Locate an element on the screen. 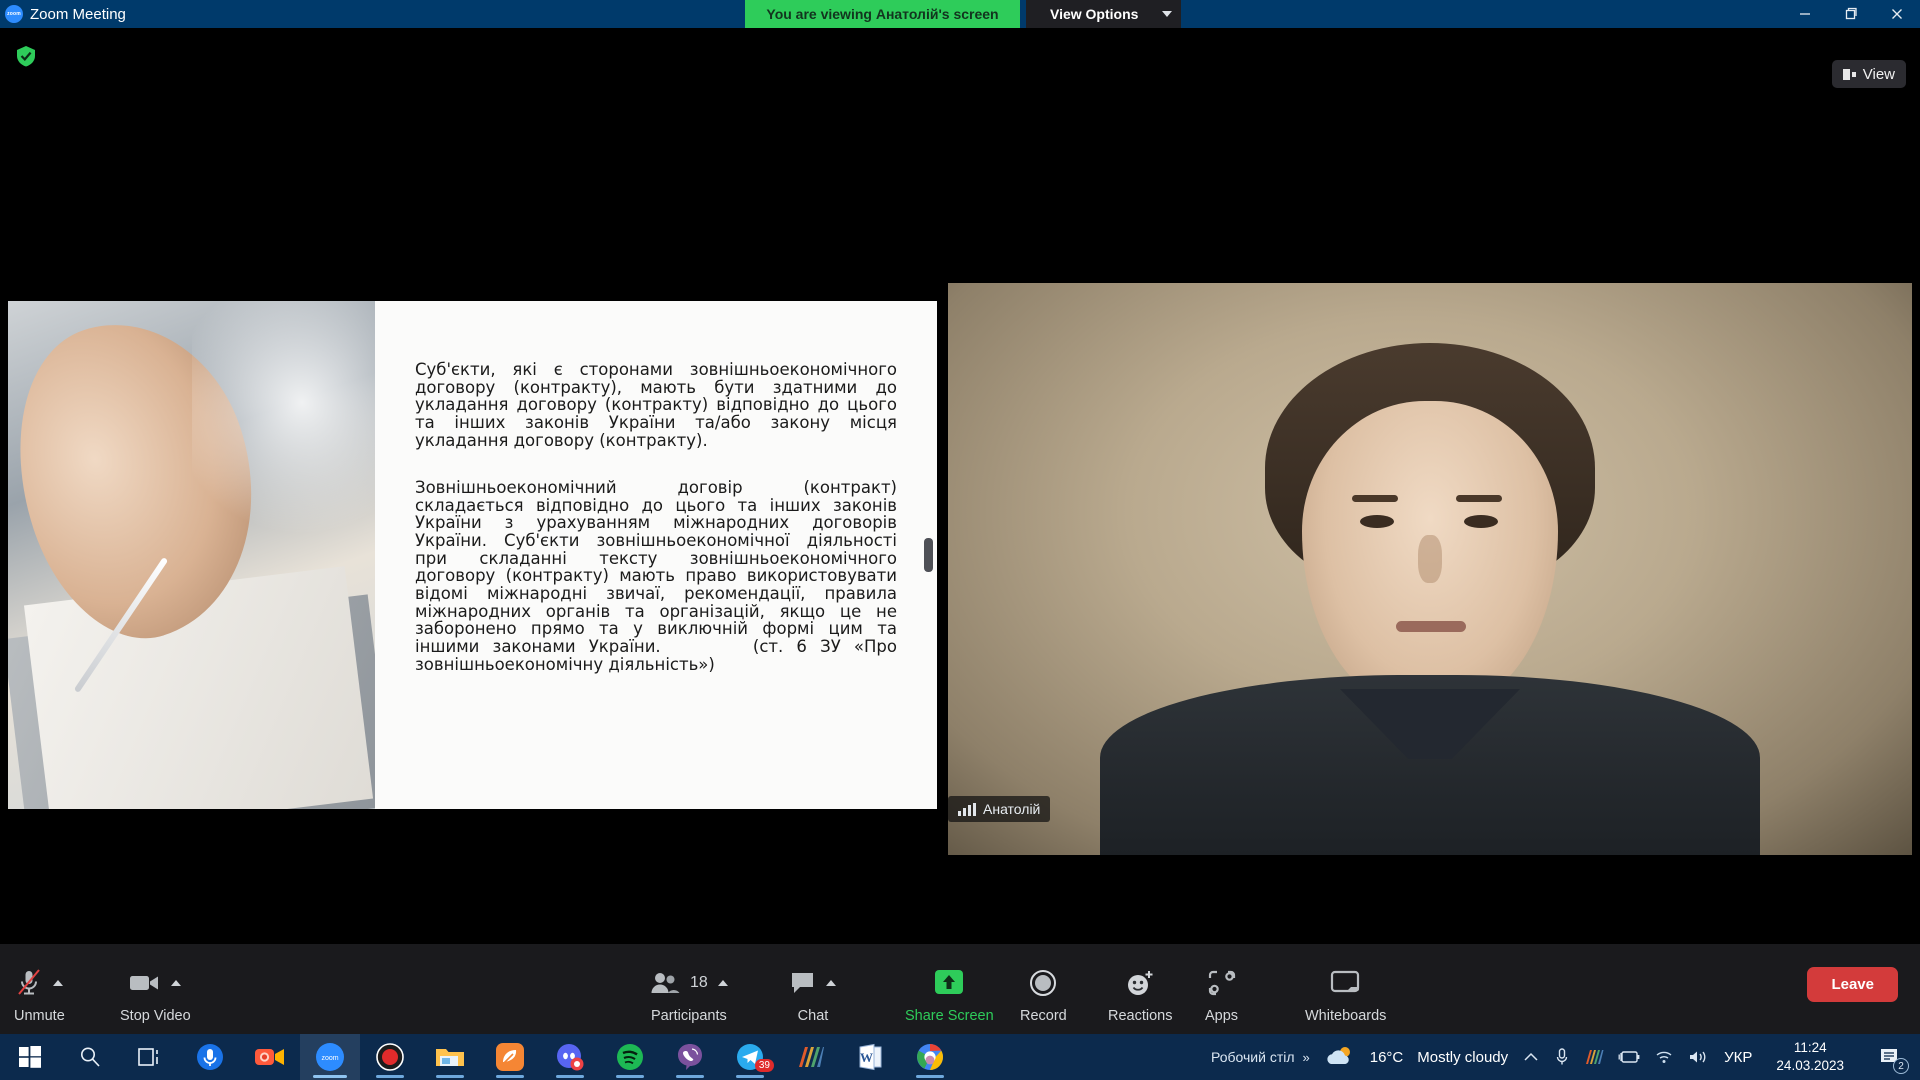  whiteboards-control: Whiteboards is located at coordinates (1345, 995).